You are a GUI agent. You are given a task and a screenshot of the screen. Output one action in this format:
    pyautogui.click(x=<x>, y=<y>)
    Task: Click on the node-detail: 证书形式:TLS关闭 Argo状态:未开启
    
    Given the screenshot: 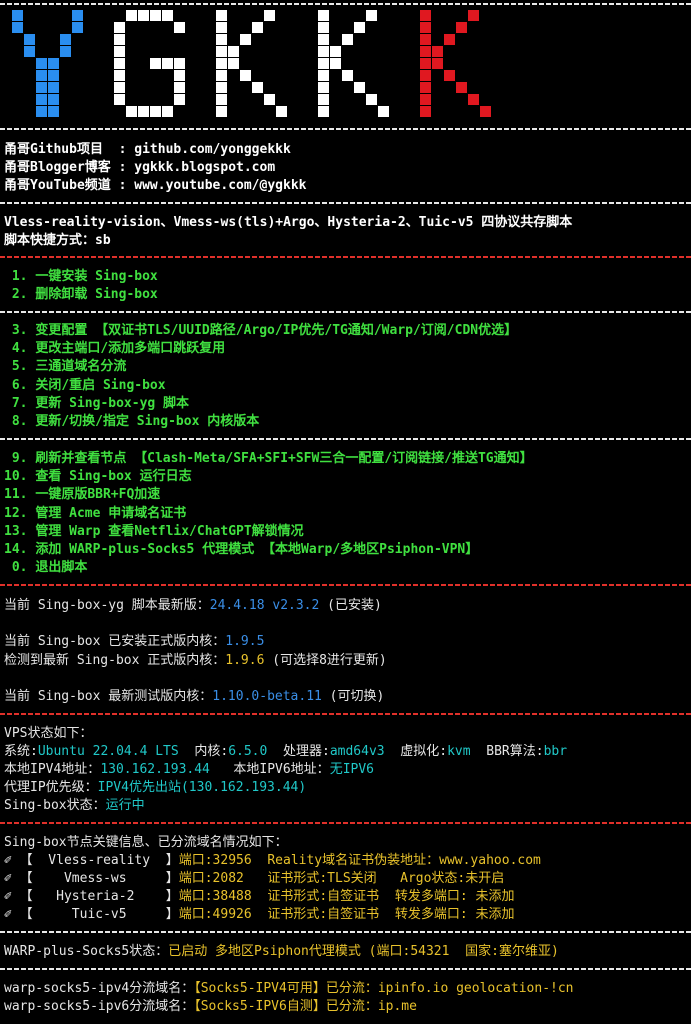 What is the action you would take?
    pyautogui.click(x=378, y=878)
    